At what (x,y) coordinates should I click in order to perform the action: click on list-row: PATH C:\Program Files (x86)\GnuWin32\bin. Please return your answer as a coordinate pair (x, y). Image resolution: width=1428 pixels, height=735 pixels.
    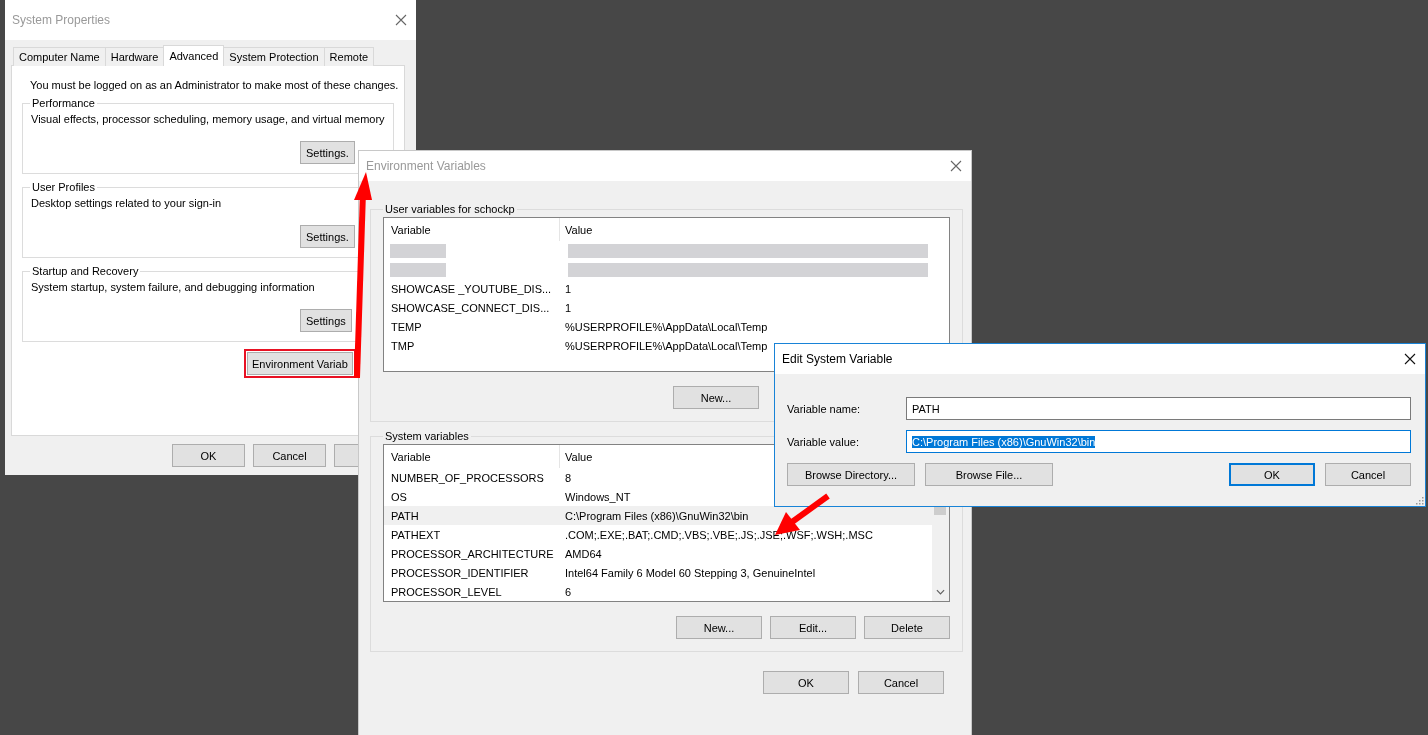
    Looking at the image, I should click on (658, 515).